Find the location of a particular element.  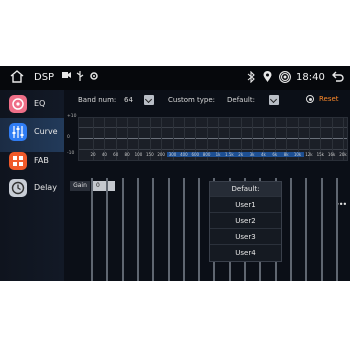

x-tick: 4k is located at coordinates (263, 154).